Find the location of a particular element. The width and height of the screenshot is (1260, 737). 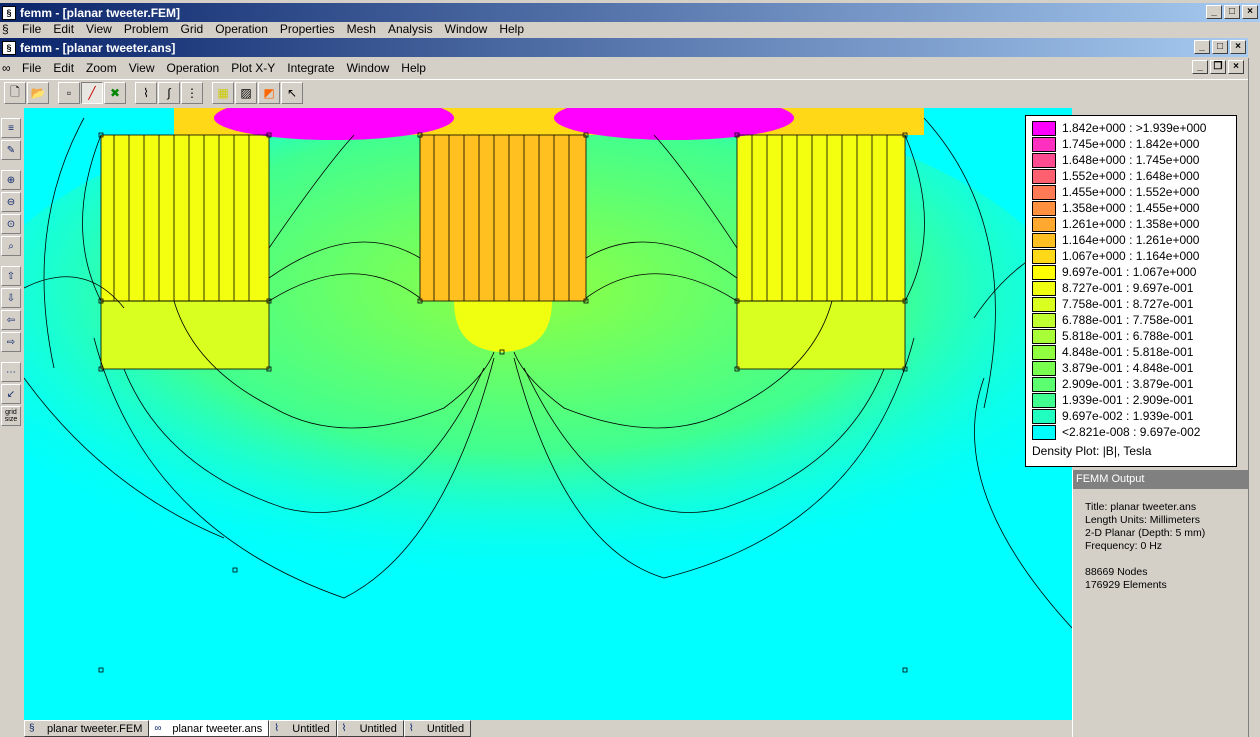

legend-label: 7.758e-001 : 8.727e-001 is located at coordinates (1128, 304).